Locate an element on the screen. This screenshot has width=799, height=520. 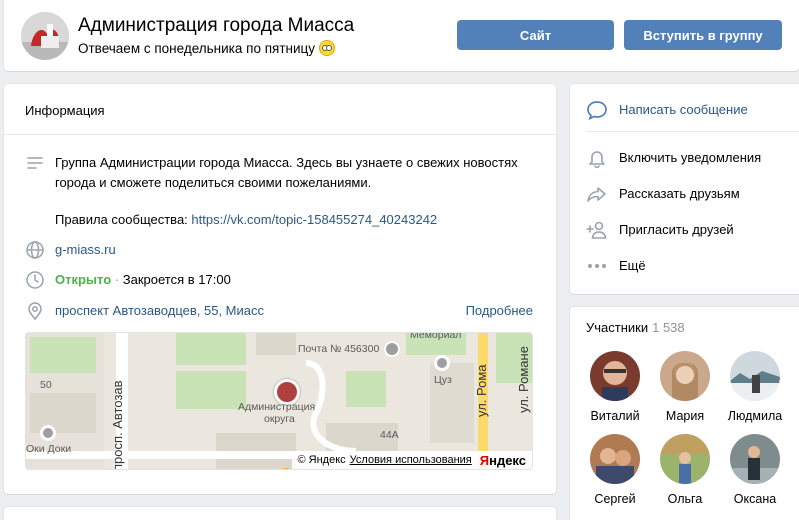
address-link: проспект Автозаводцев, 55, Миасс is located at coordinates (159, 311).